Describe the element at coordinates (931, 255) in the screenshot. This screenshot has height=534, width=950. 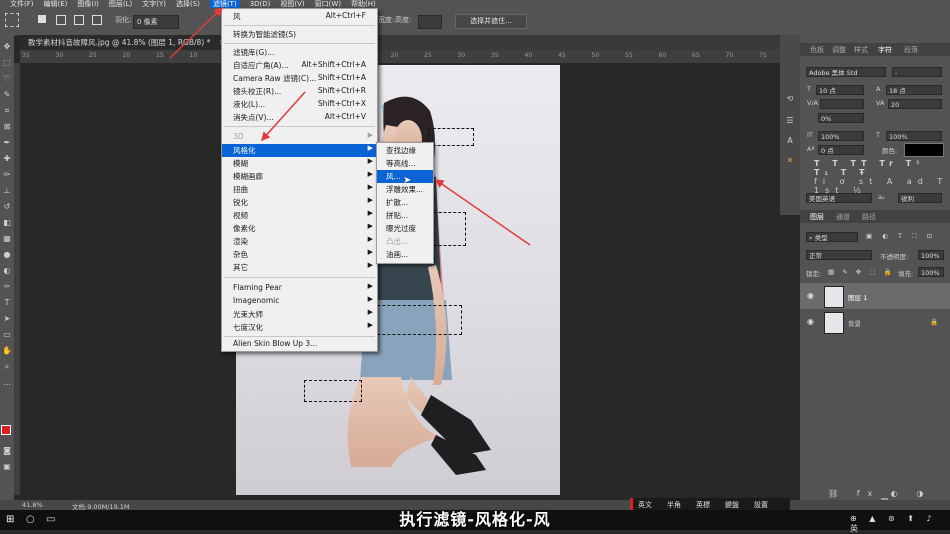
I see `opacity-input: 100%` at that location.